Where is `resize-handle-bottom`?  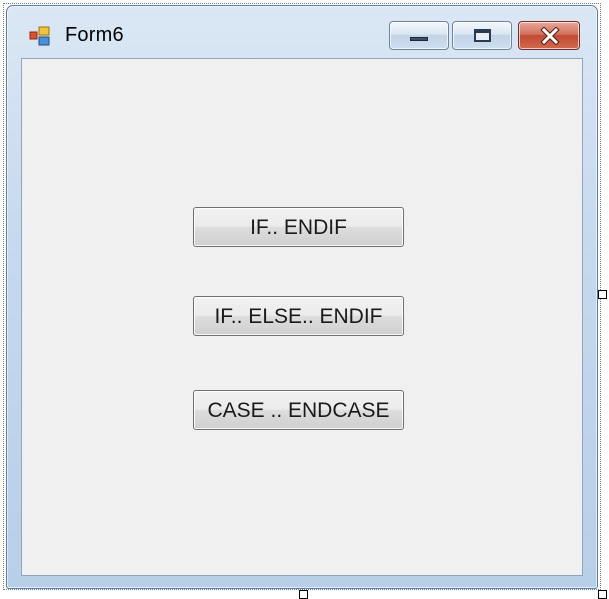
resize-handle-bottom is located at coordinates (303, 594).